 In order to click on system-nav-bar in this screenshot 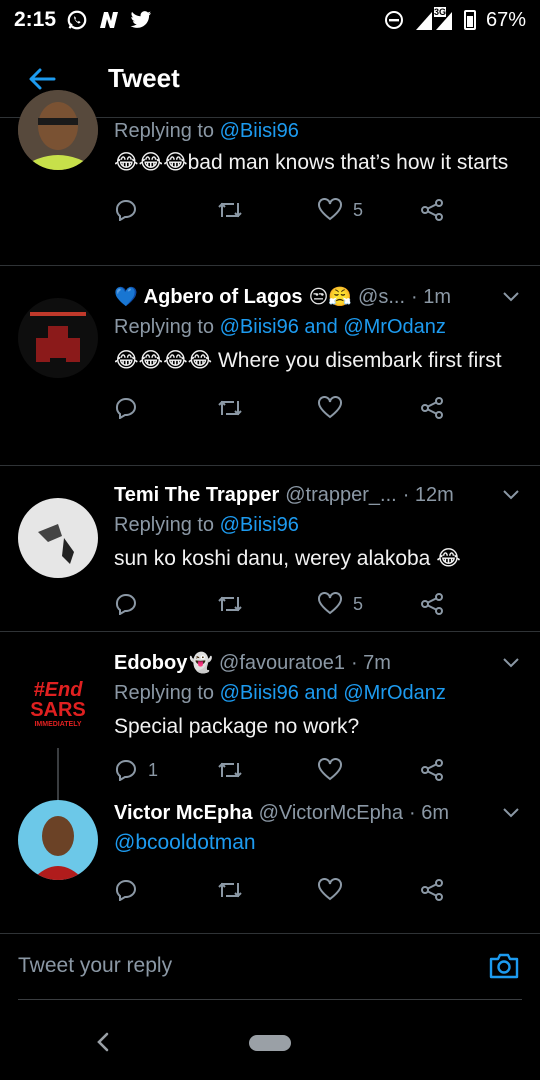, I will do `click(270, 1043)`.